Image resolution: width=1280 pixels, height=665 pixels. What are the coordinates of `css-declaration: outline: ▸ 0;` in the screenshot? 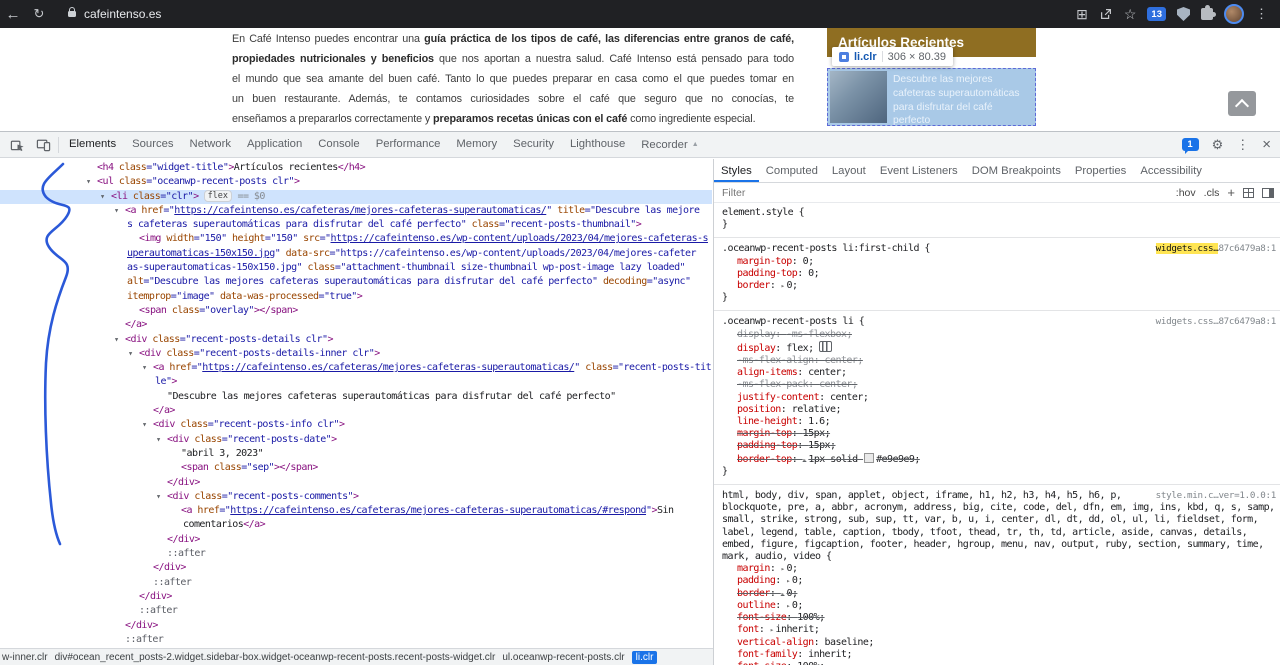 It's located at (999, 606).